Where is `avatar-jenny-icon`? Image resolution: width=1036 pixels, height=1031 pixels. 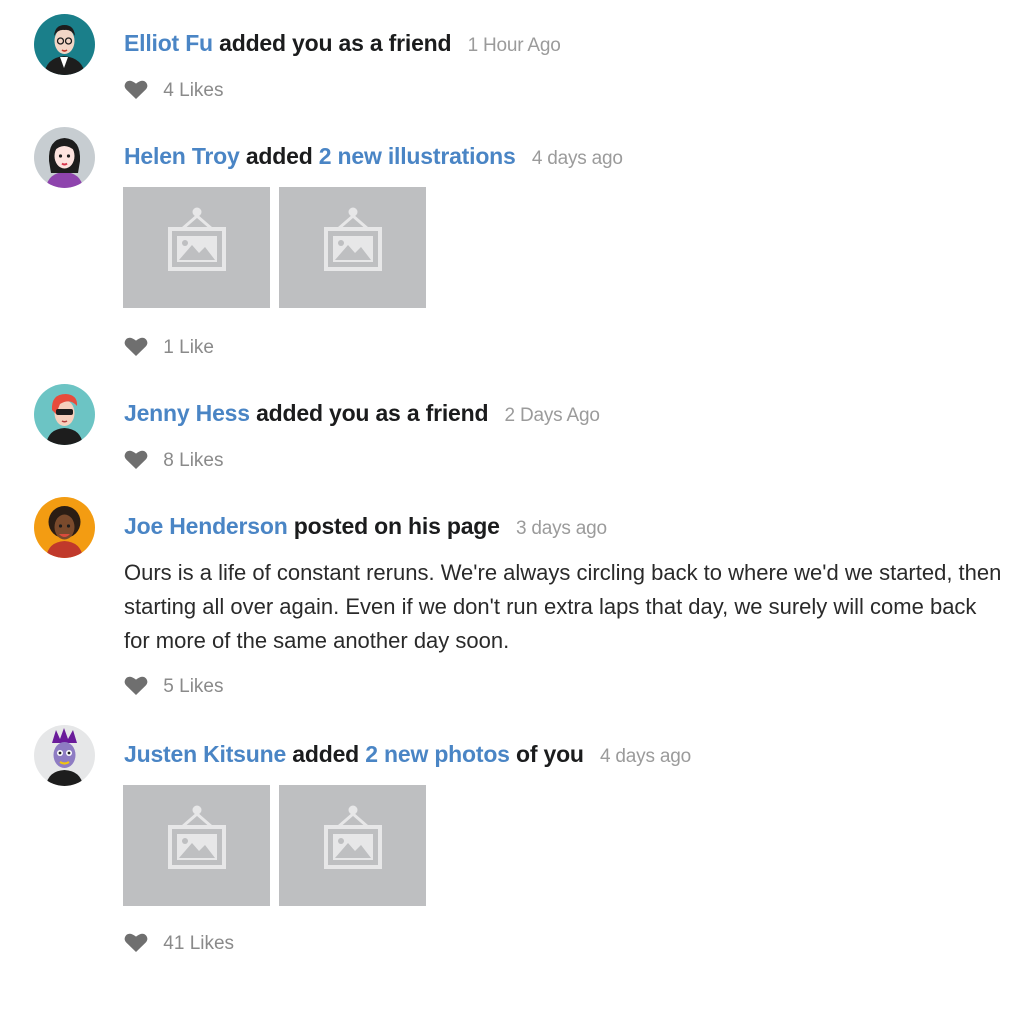 avatar-jenny-icon is located at coordinates (64, 414).